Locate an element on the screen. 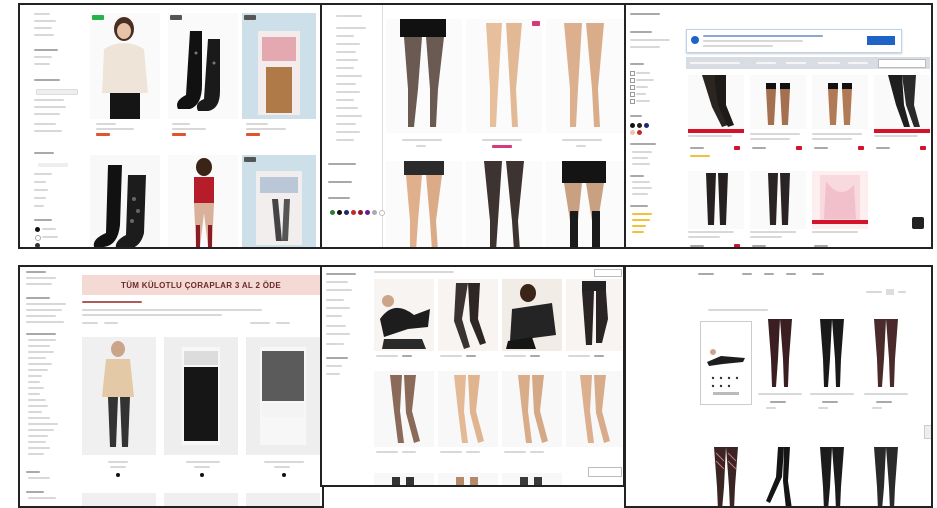  promo-card is located at coordinates (726, 363).